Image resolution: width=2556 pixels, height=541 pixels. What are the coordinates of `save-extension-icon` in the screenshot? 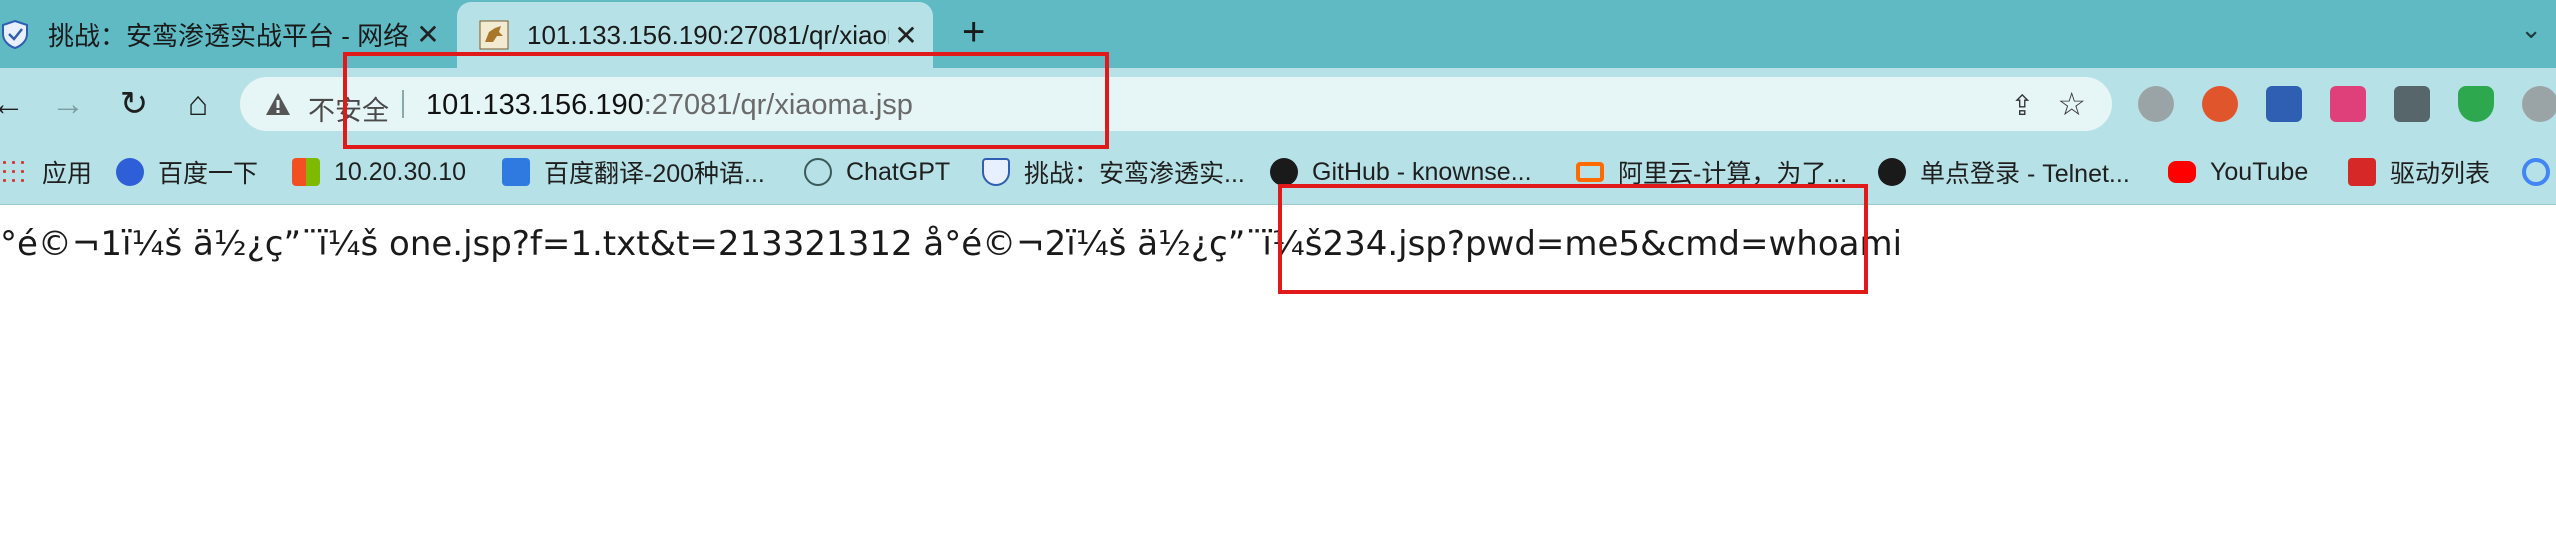 It's located at (2284, 104).